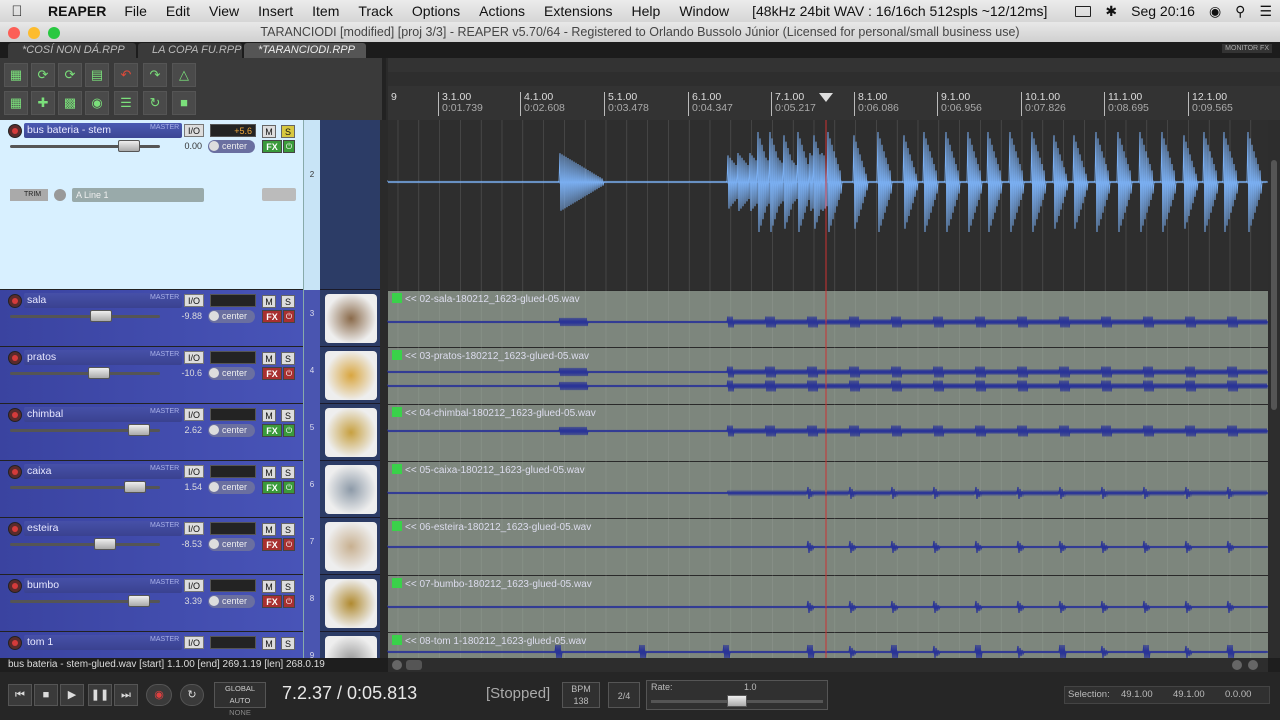  What do you see at coordinates (97, 103) in the screenshot?
I see `auto-crossfade-icon: ◉` at bounding box center [97, 103].